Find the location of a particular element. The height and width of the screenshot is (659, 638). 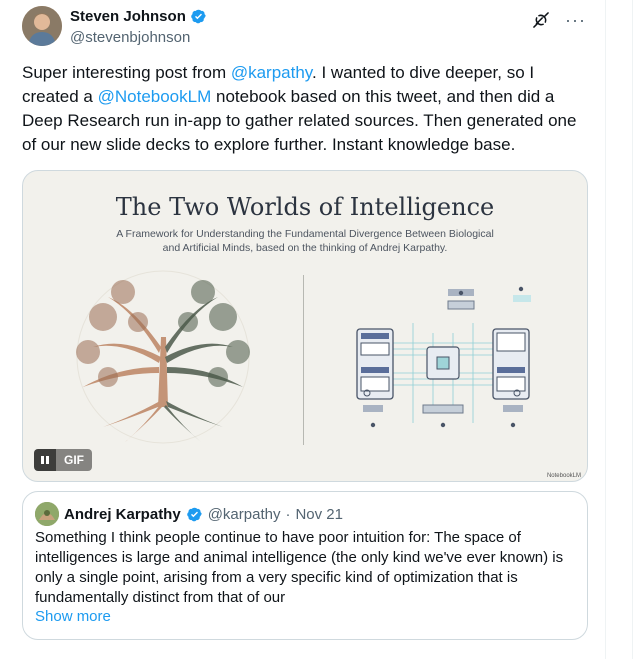

tweet-header: Steven Johnson @stevenbjohnson ··· is located at coordinates (305, 27).